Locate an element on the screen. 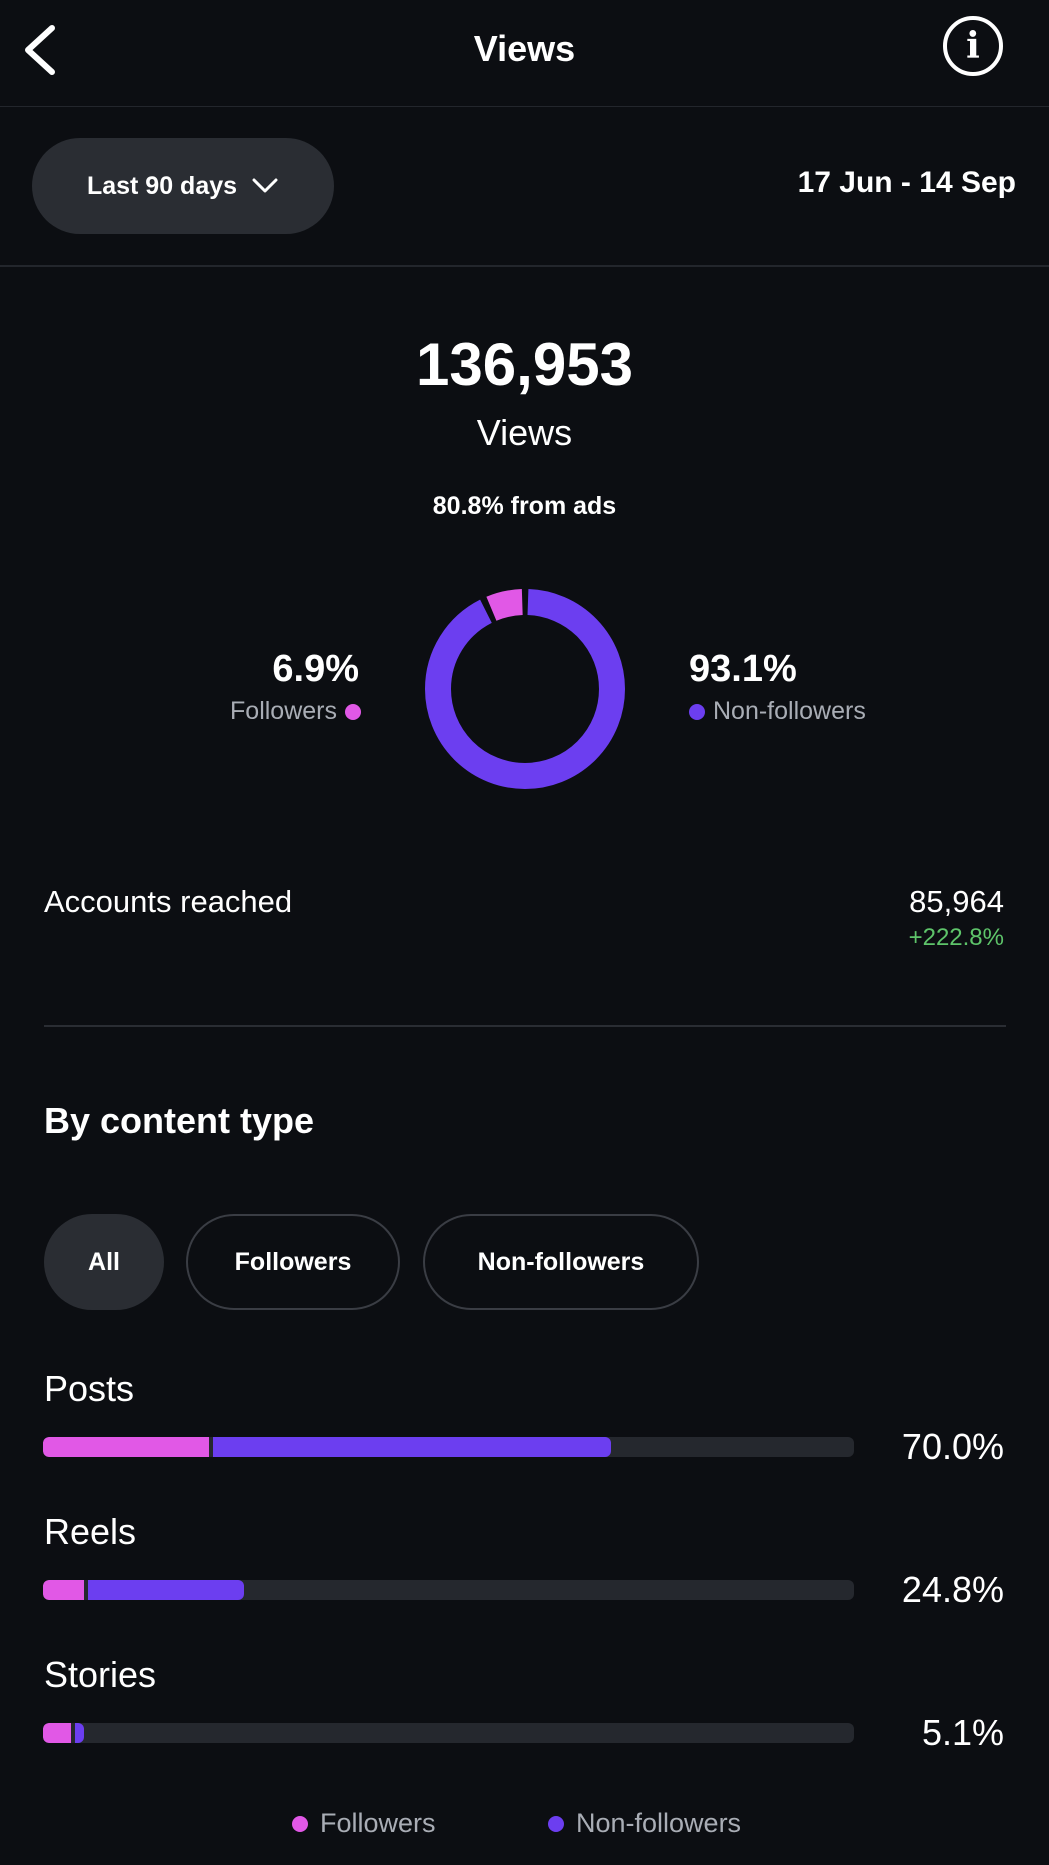 The width and height of the screenshot is (1049, 1865). legend-followers: Followers is located at coordinates (364, 1823).